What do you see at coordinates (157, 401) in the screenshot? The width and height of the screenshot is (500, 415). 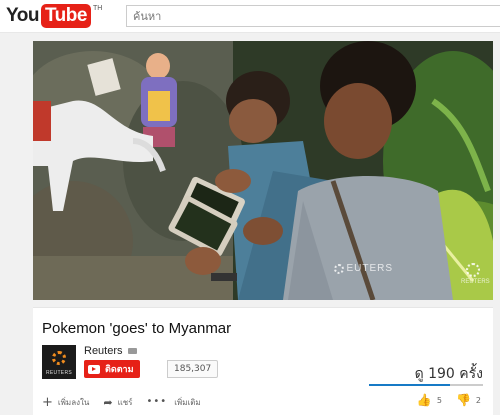 I see `more-dots-icon: •••` at bounding box center [157, 401].